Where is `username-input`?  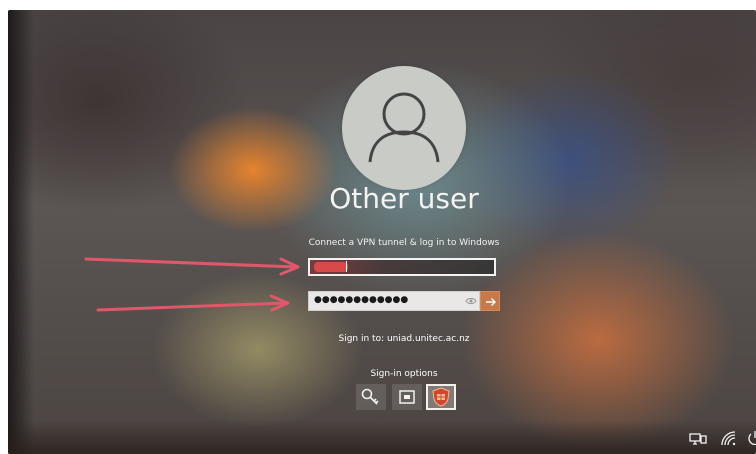 username-input is located at coordinates (402, 267).